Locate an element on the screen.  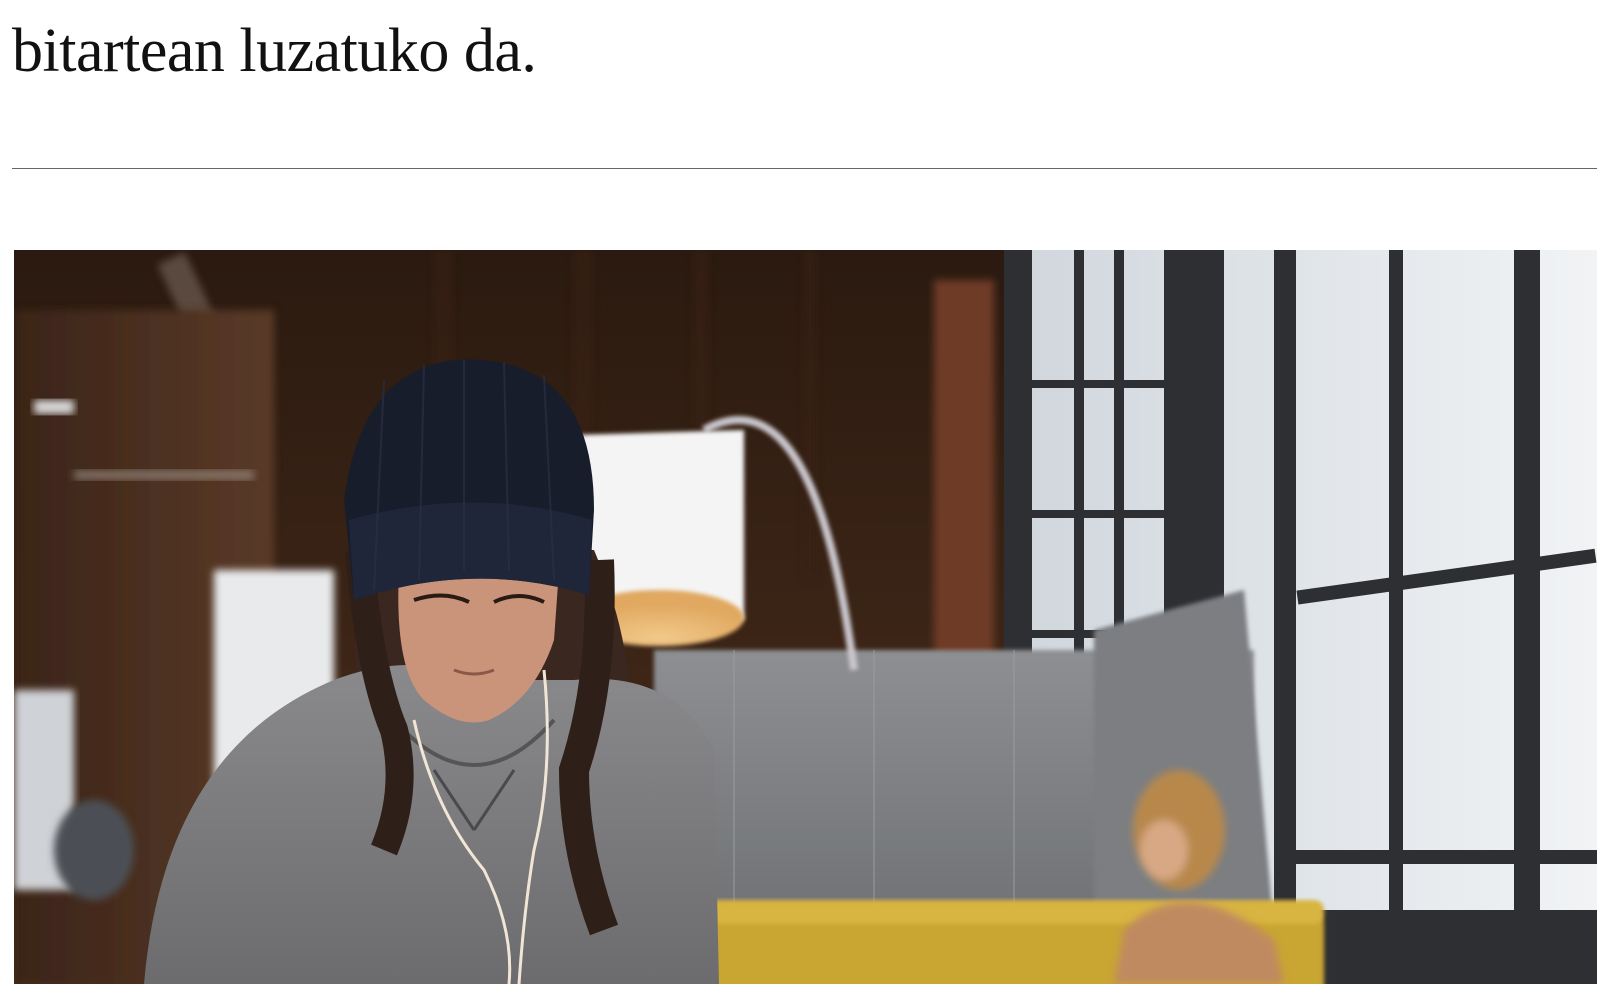
section-divider is located at coordinates (804, 168).